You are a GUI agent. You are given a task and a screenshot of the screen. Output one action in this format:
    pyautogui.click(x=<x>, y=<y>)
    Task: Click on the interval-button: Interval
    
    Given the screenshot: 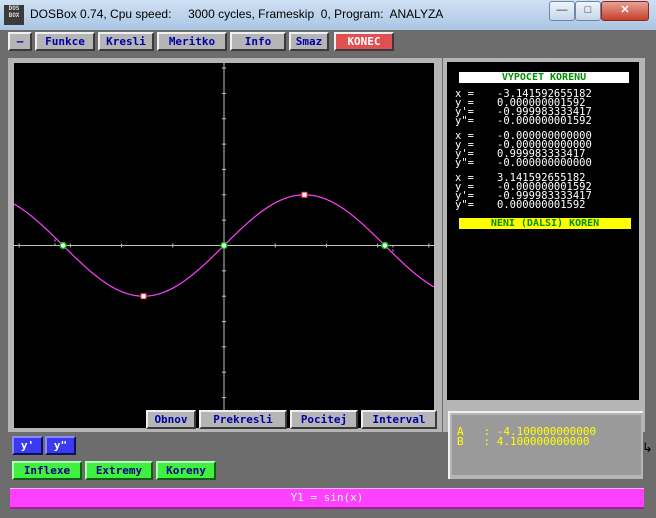 What is the action you would take?
    pyautogui.click(x=399, y=419)
    